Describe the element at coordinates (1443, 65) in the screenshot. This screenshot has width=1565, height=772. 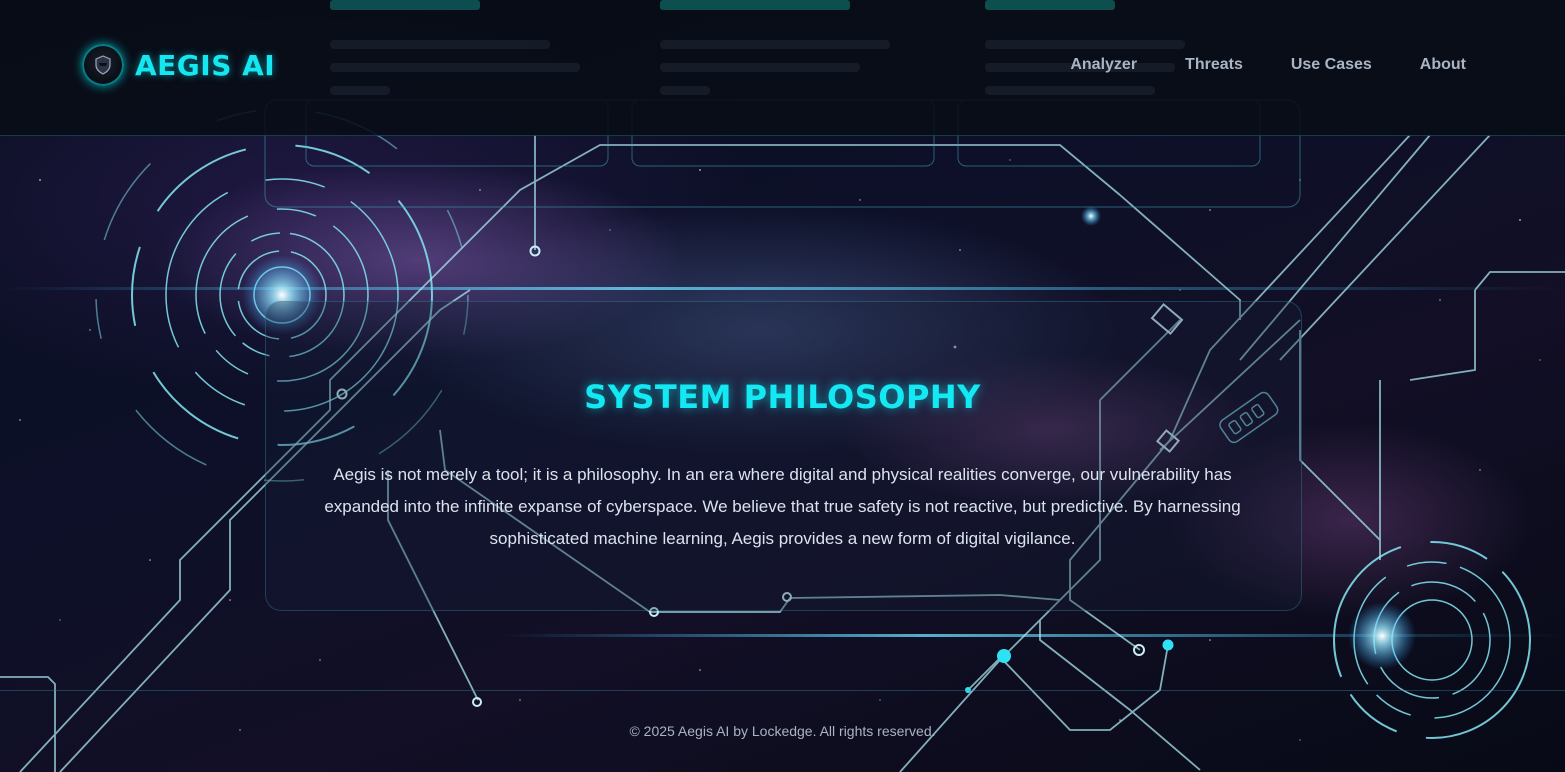
I see `nav-link-about: About` at that location.